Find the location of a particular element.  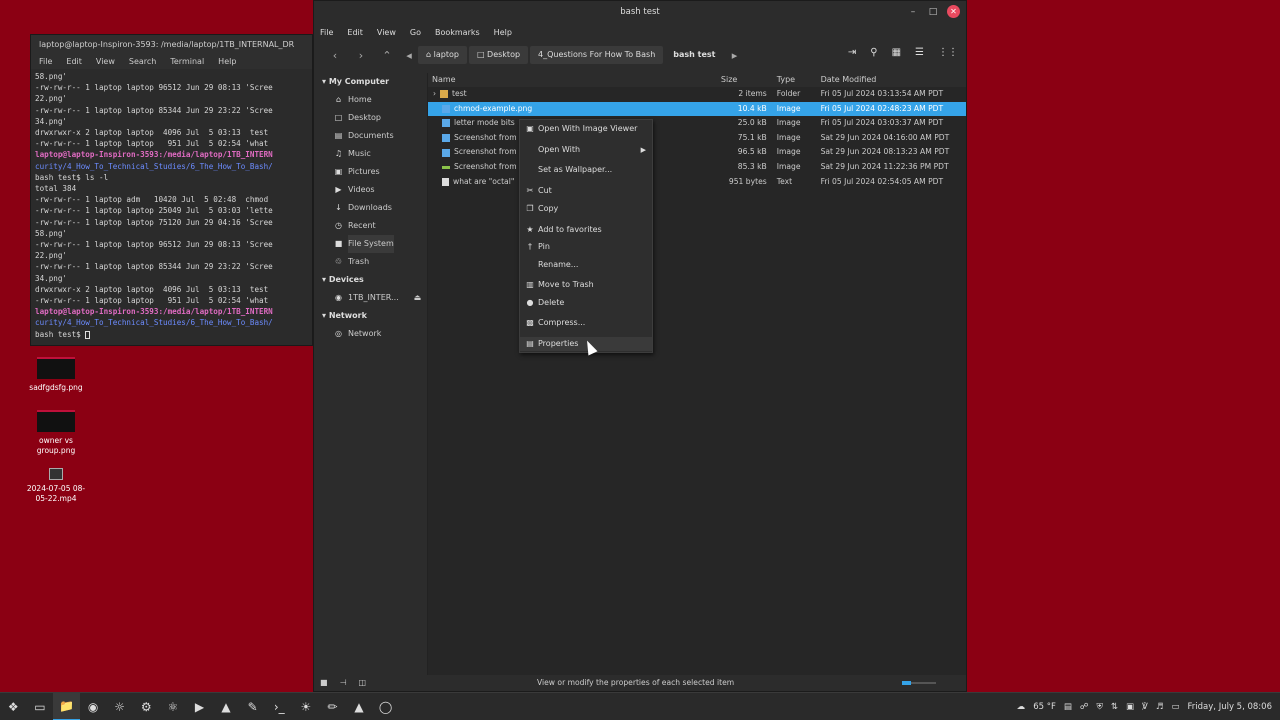

shield-icon: ⛨ is located at coordinates (1100, 707).